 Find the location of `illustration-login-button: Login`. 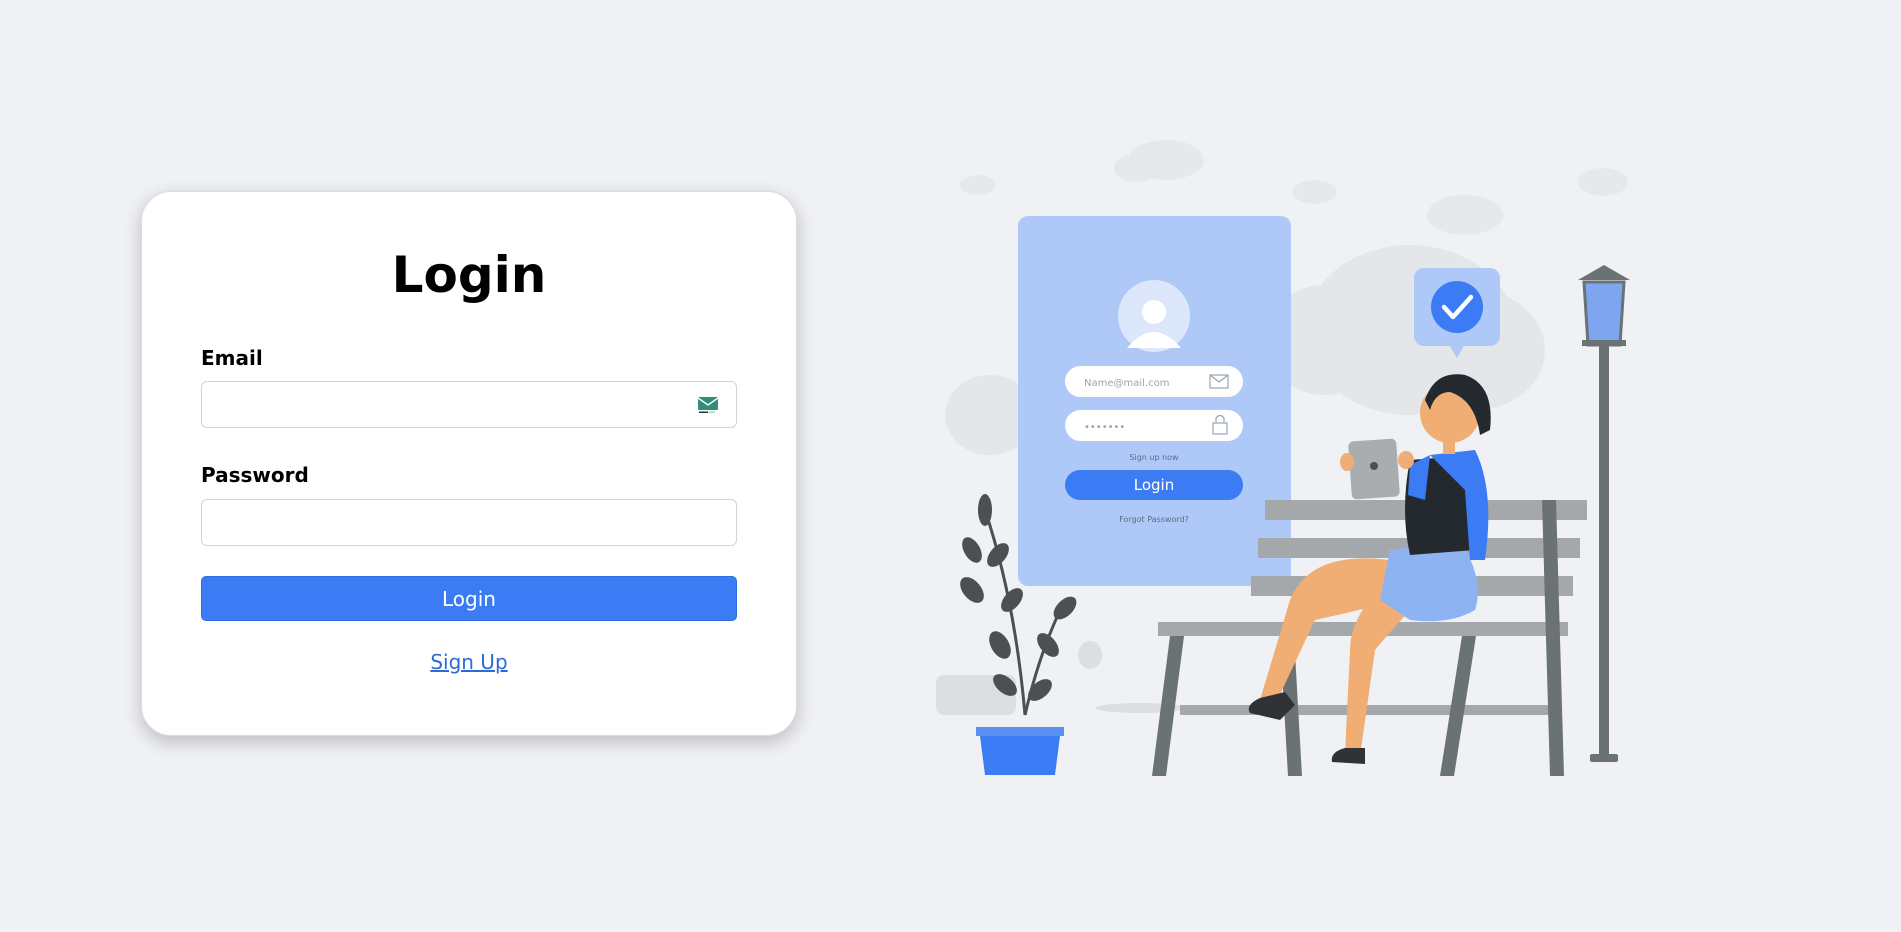

illustration-login-button: Login is located at coordinates (1154, 485).